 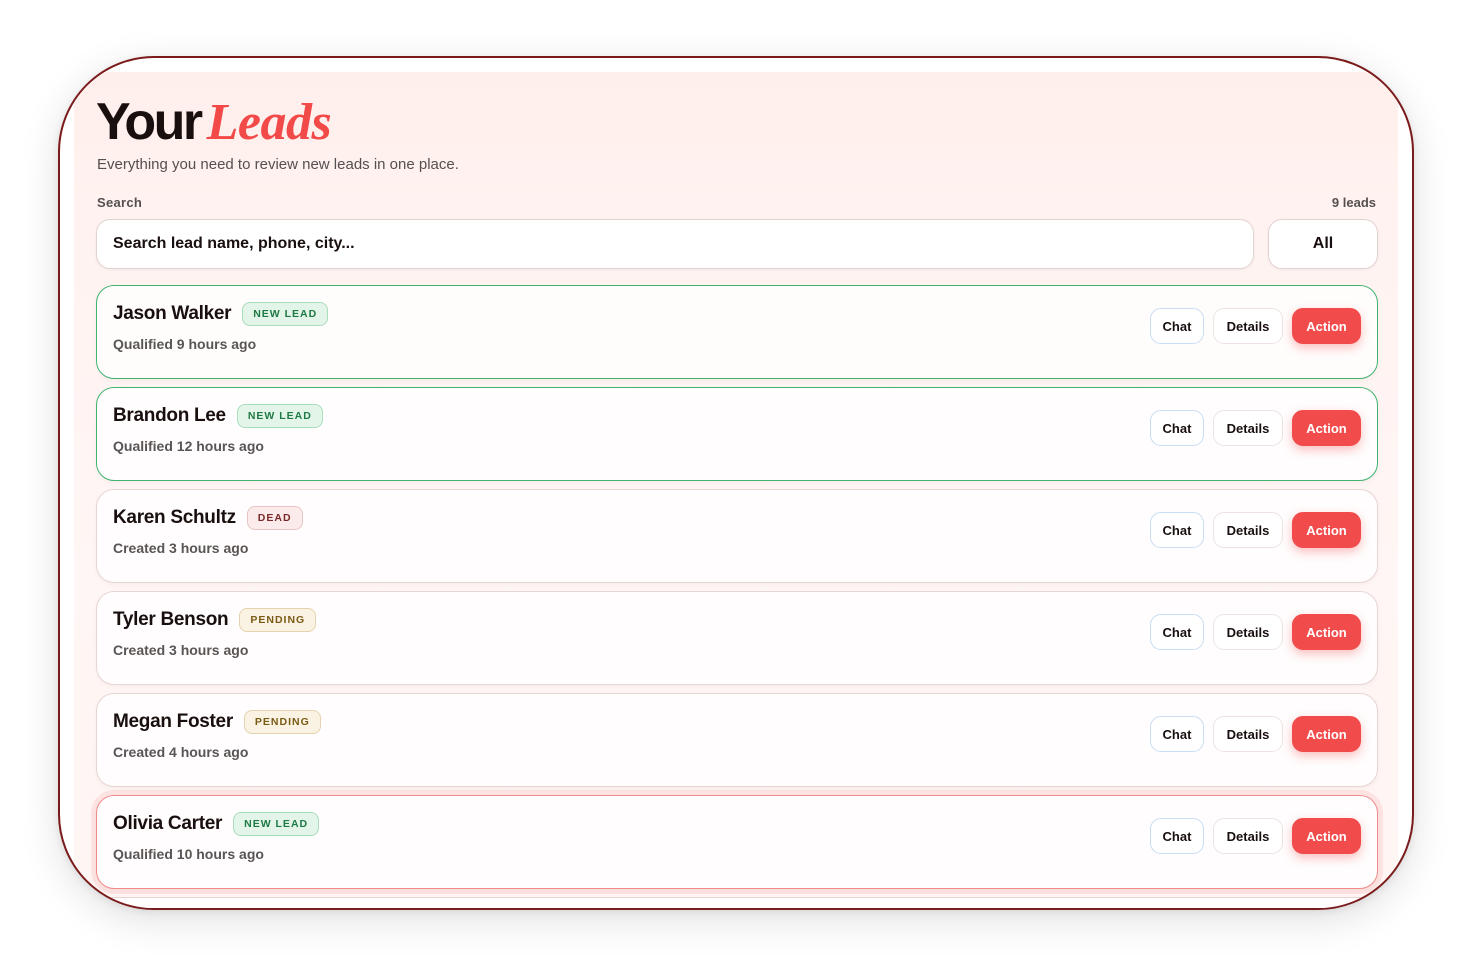 What do you see at coordinates (181, 752) in the screenshot?
I see `lead-meta: Created 4 hours ago` at bounding box center [181, 752].